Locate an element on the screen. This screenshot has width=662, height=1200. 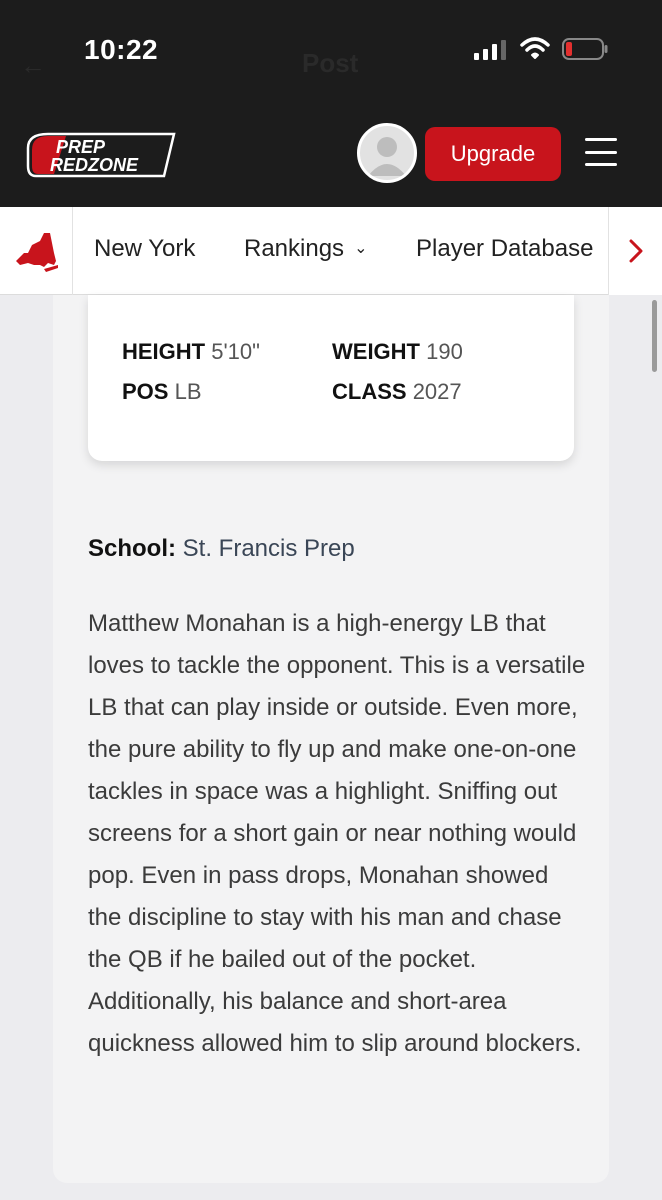
upgrade-button: Upgrade is located at coordinates (493, 154).